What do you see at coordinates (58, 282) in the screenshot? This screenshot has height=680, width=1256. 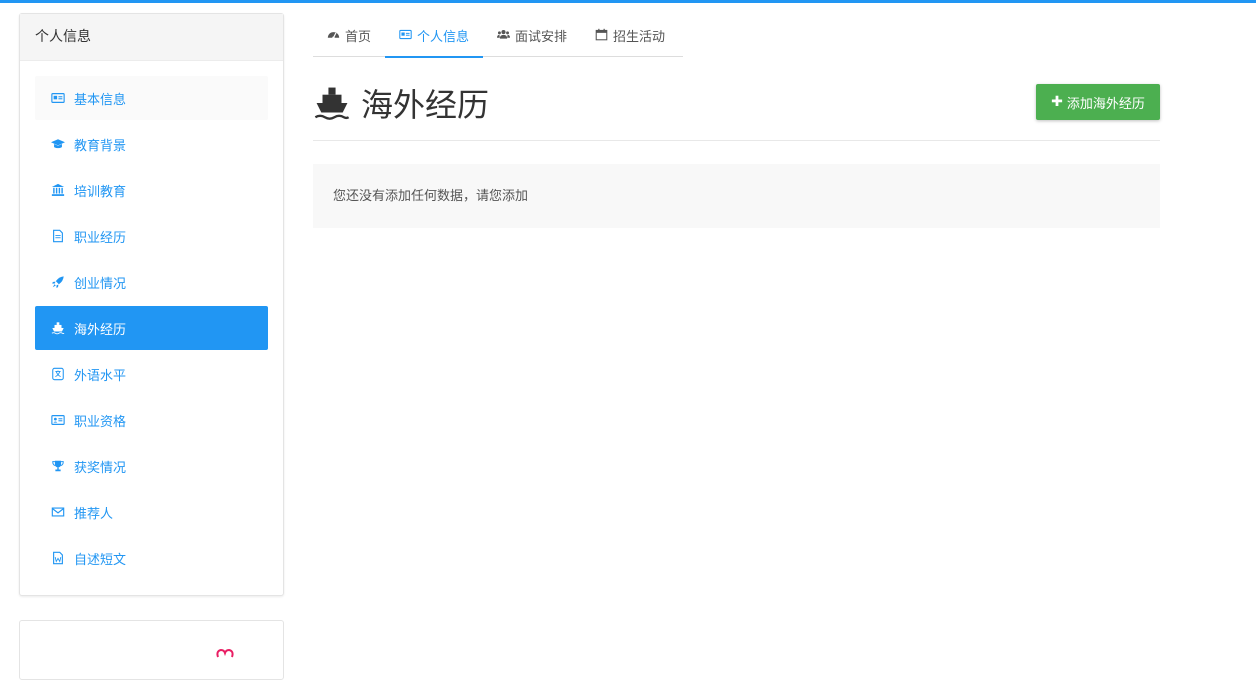 I see `rocket-icon` at bounding box center [58, 282].